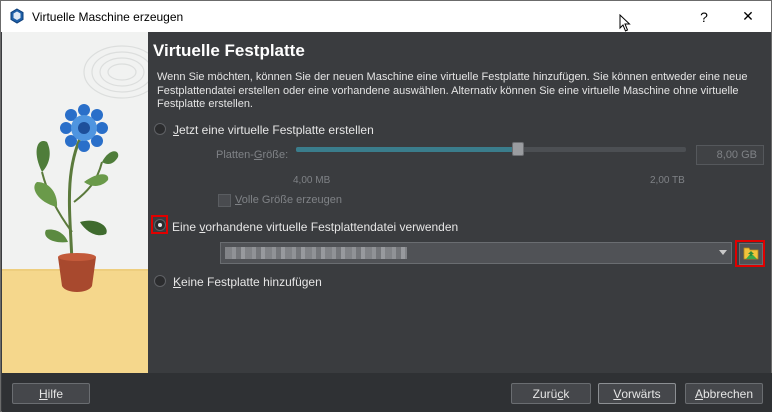  I want to click on use-existing-radio, so click(160, 225).